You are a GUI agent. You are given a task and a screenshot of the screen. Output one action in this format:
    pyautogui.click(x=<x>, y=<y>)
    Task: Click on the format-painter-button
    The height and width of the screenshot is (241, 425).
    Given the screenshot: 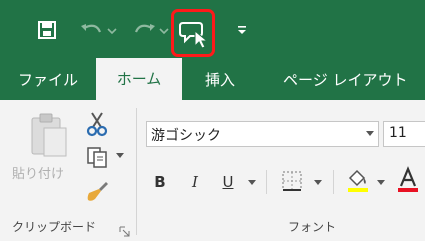 What is the action you would take?
    pyautogui.click(x=97, y=191)
    